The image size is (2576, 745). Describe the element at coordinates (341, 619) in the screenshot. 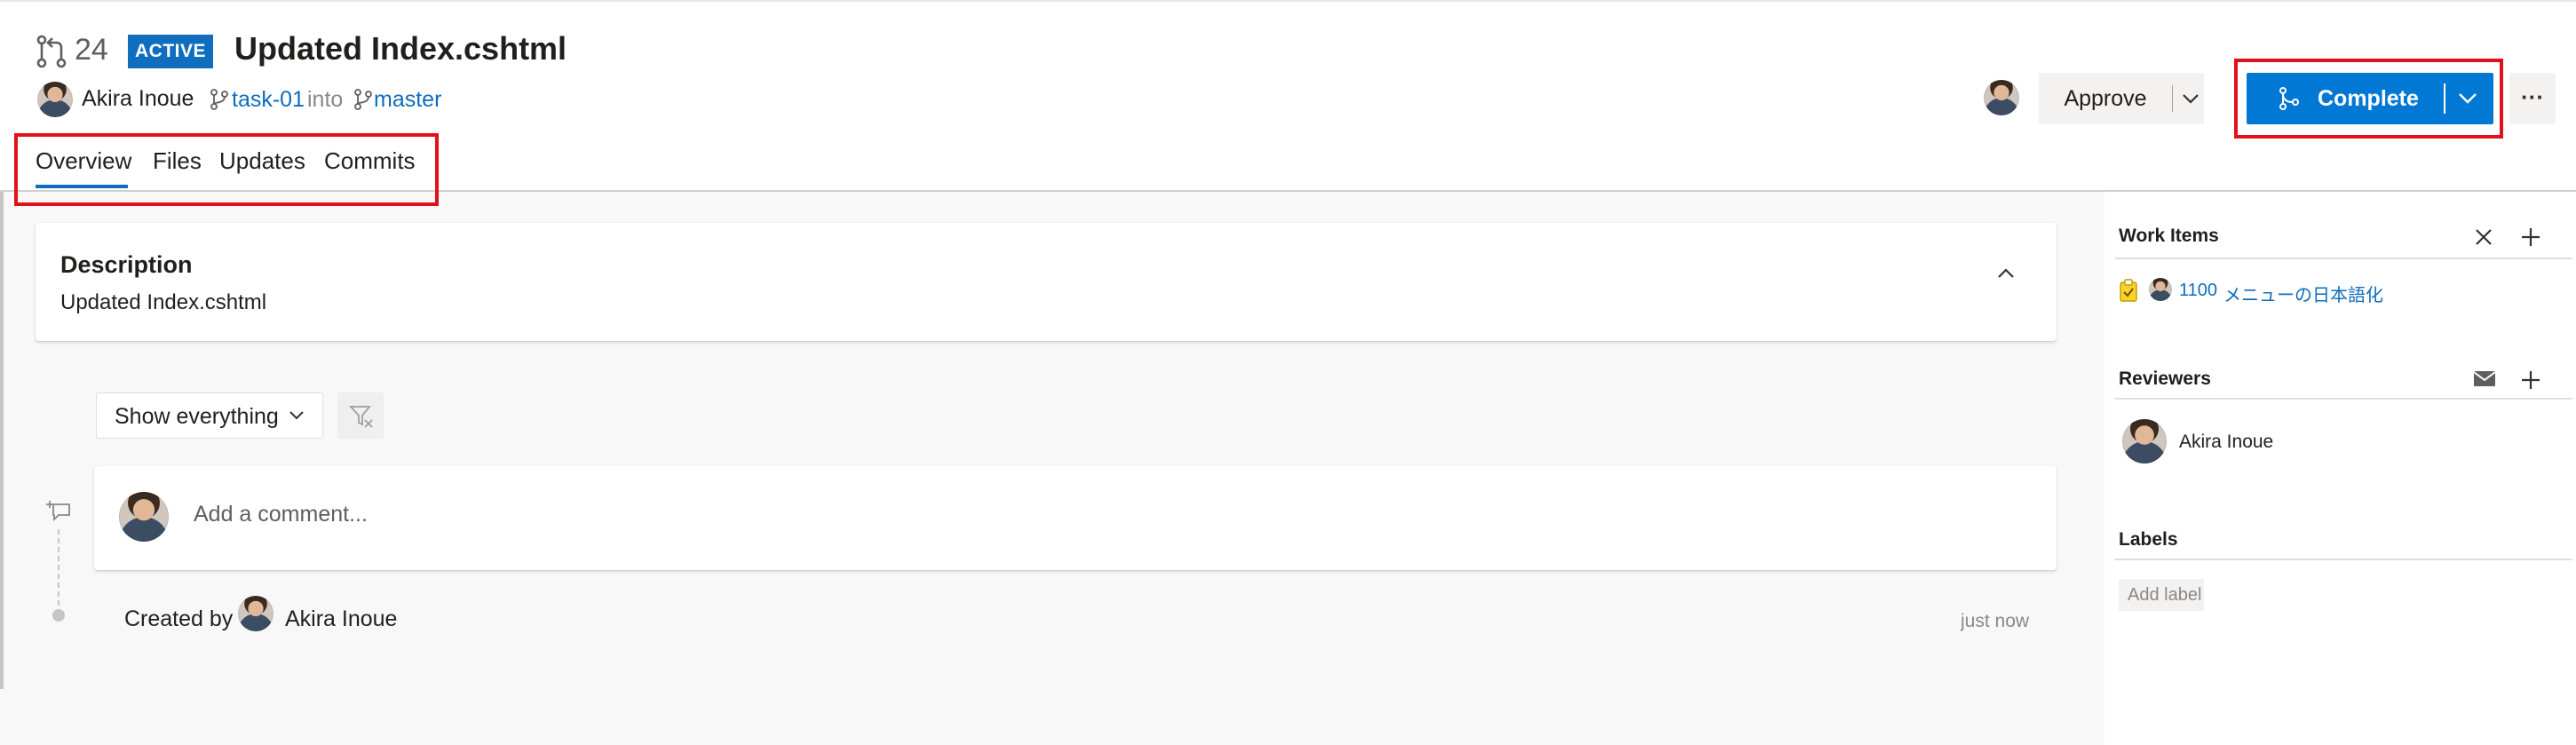

I see `creator-name: Akira Inoue` at that location.